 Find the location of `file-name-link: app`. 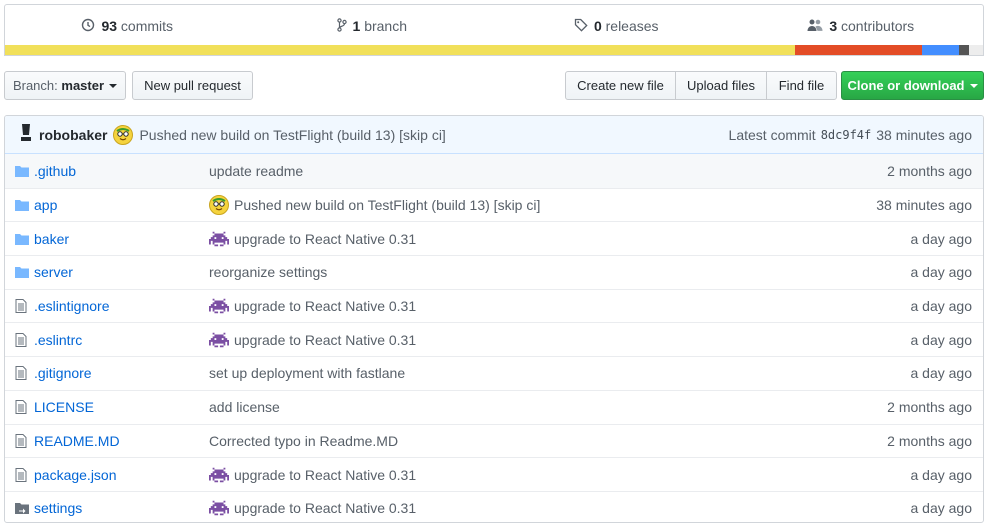

file-name-link: app is located at coordinates (121, 205).